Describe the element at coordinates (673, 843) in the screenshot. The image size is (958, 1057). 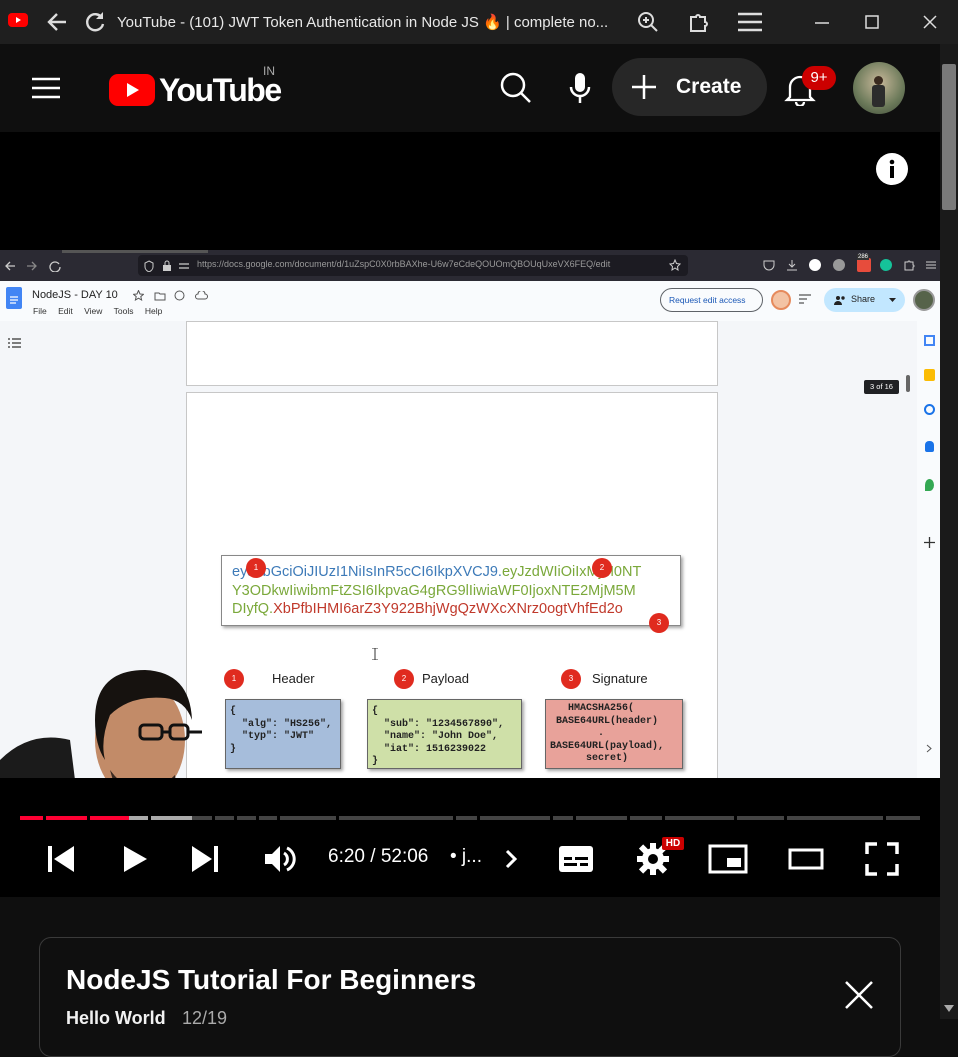
I see `hd-badge: HD` at that location.